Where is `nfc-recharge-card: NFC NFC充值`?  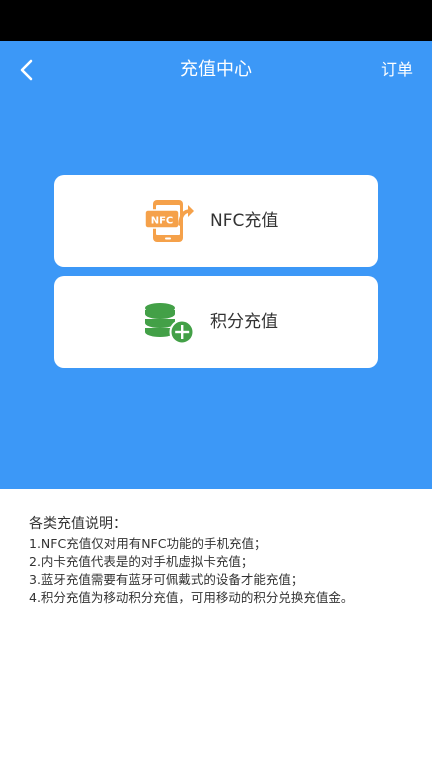 nfc-recharge-card: NFC NFC充值 is located at coordinates (216, 221).